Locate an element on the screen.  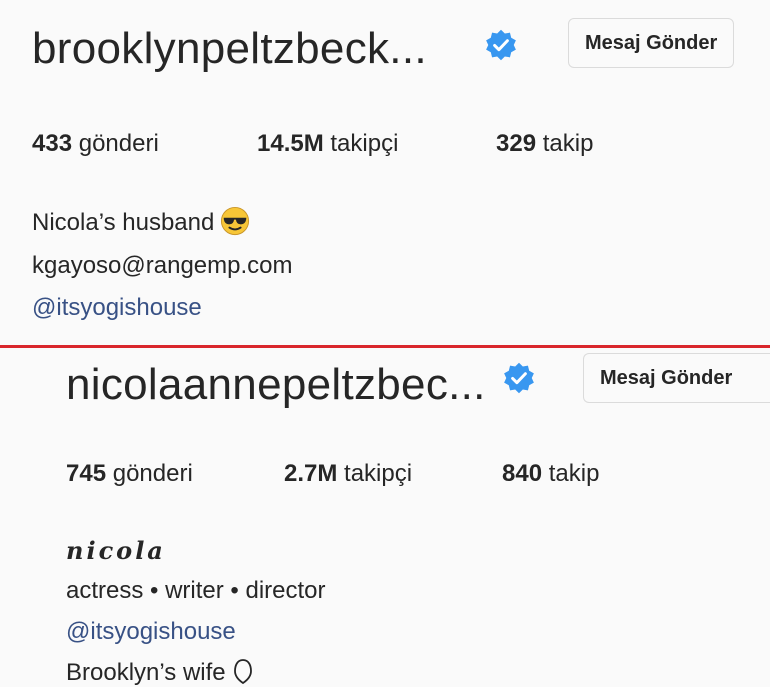
followers-count: 14.5M is located at coordinates (290, 143).